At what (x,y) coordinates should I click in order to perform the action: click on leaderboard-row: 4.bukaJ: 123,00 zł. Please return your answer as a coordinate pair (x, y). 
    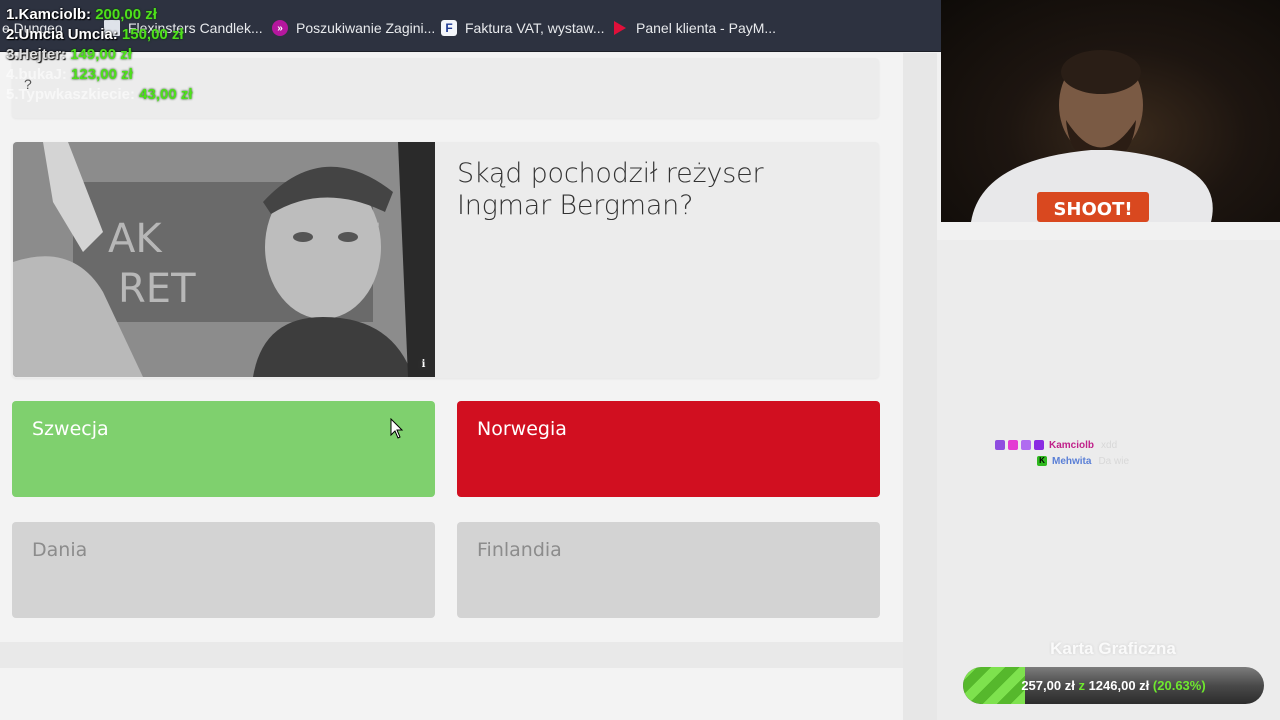
    Looking at the image, I should click on (99, 75).